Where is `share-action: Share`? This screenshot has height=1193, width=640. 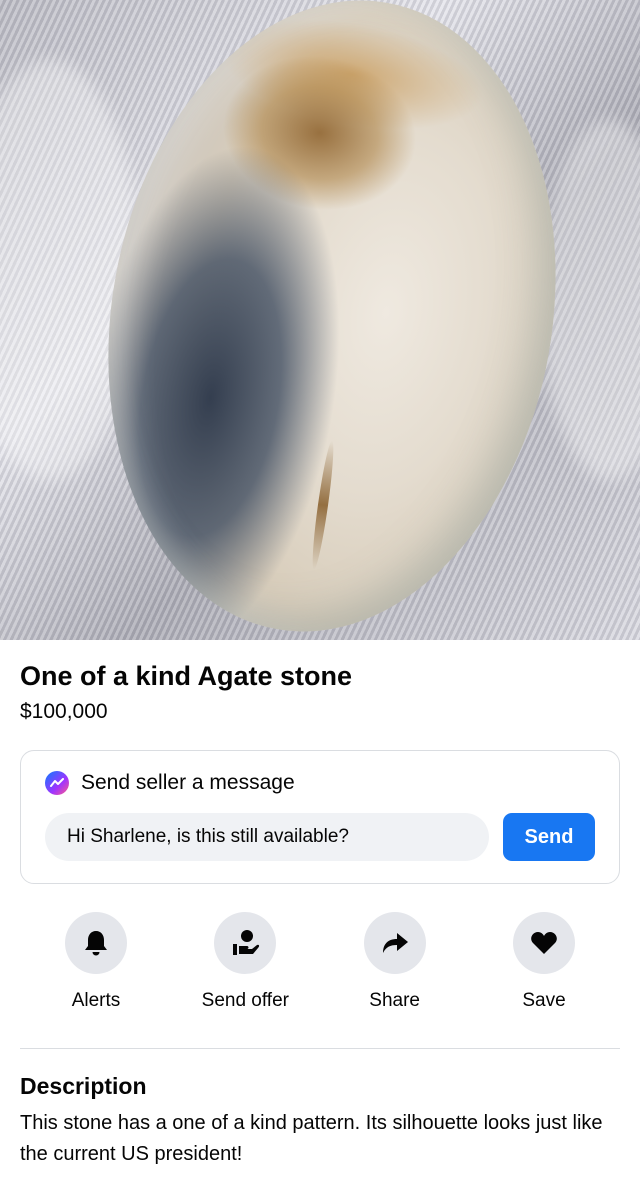 share-action: Share is located at coordinates (395, 962).